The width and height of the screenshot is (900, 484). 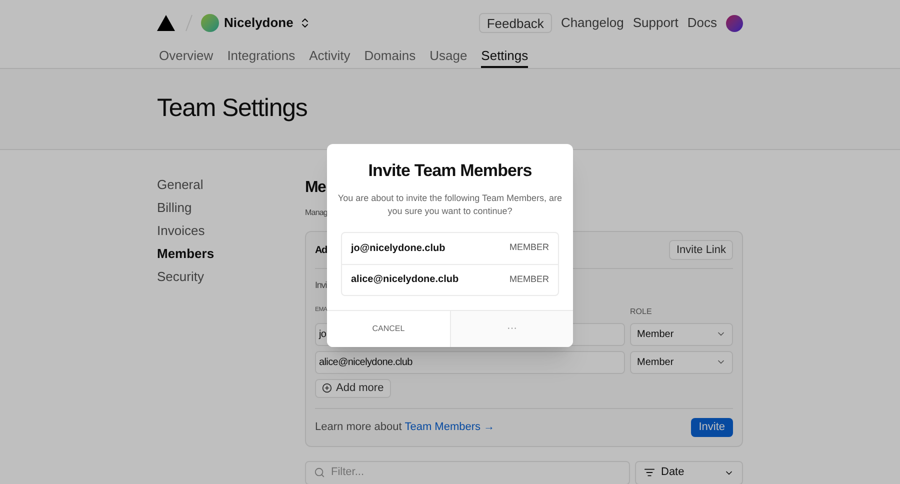 I want to click on team-members-link: Team Members →, so click(x=449, y=426).